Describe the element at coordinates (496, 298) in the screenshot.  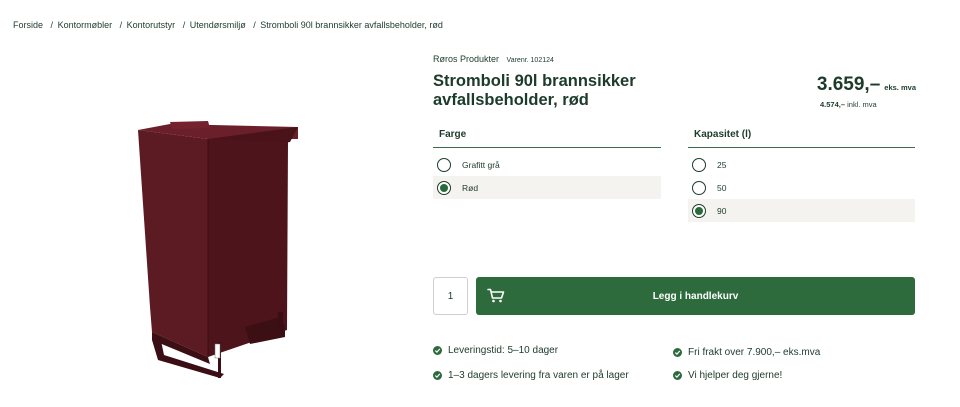
I see `cart-icon` at that location.